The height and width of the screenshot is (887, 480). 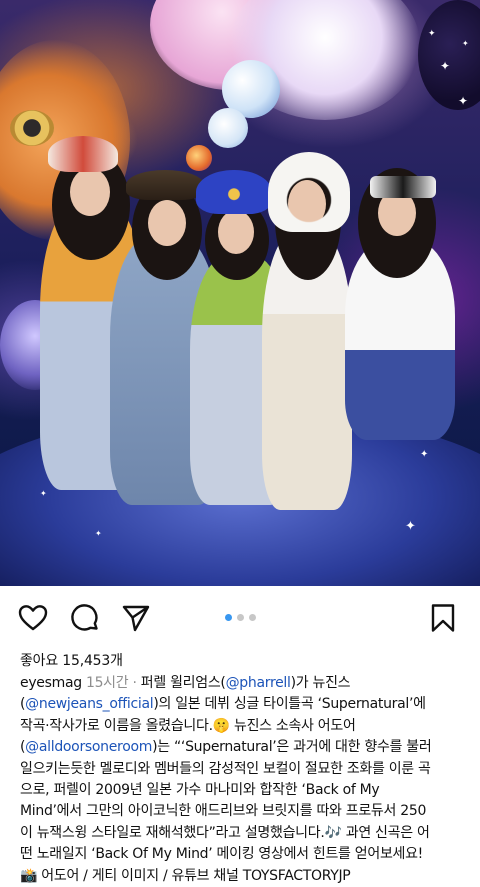 What do you see at coordinates (228, 617) in the screenshot?
I see `carousel-dot-active` at bounding box center [228, 617].